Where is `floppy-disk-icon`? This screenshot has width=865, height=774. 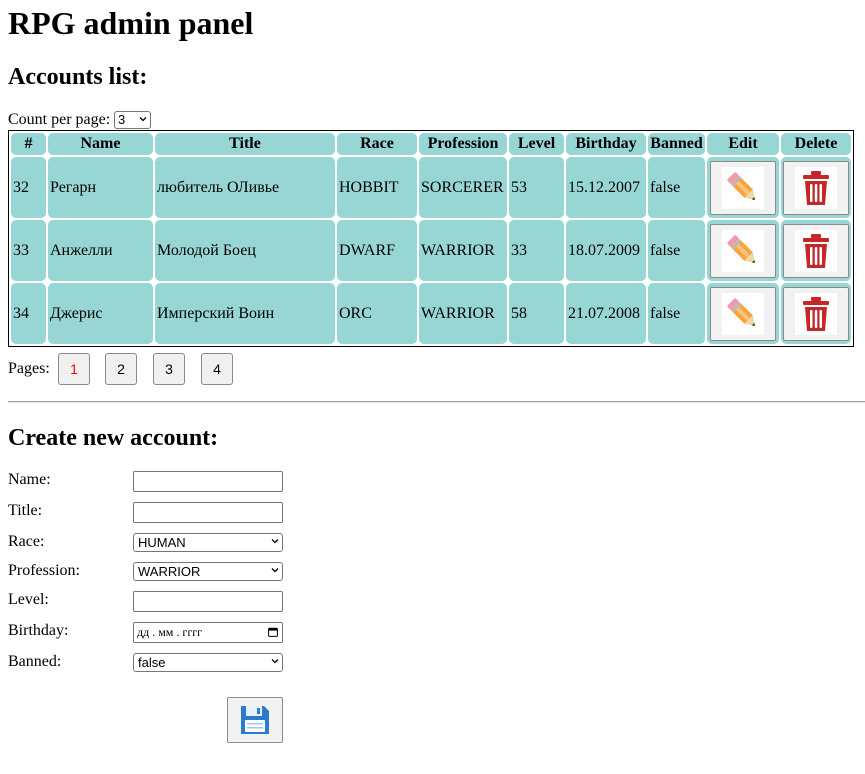
floppy-disk-icon is located at coordinates (255, 720).